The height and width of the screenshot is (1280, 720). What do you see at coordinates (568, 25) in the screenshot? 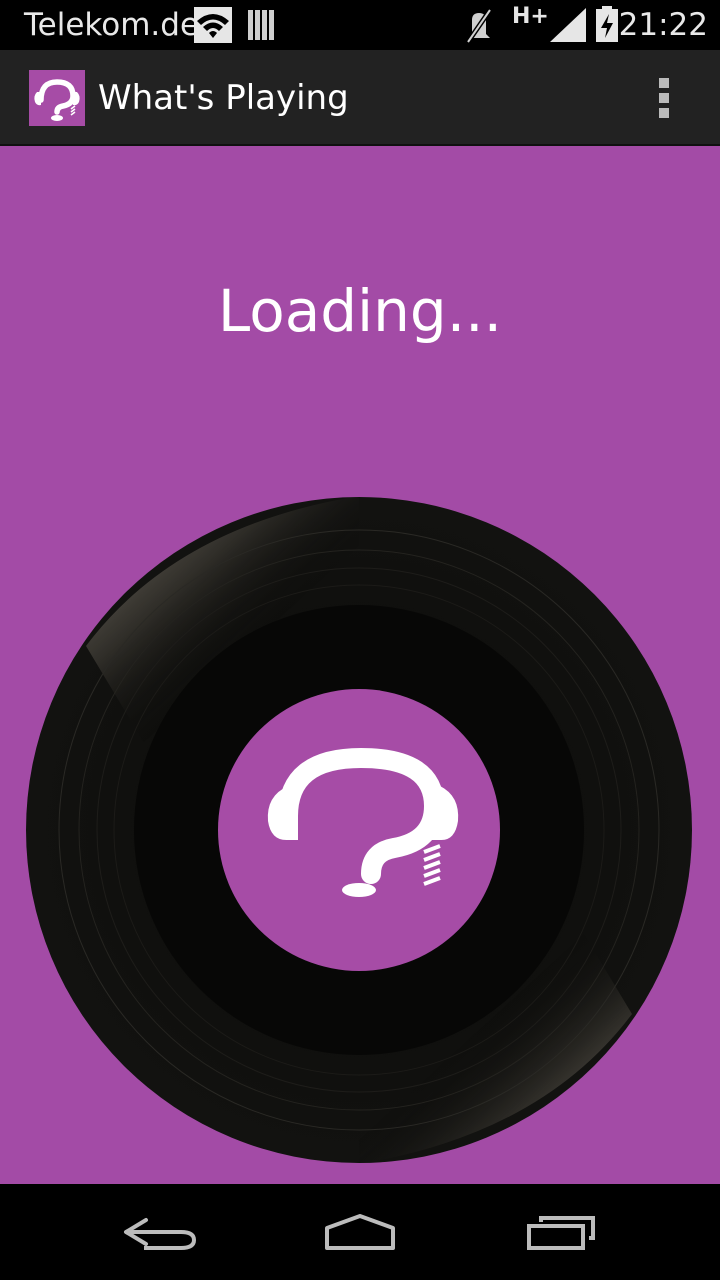
I see `signal-icon` at bounding box center [568, 25].